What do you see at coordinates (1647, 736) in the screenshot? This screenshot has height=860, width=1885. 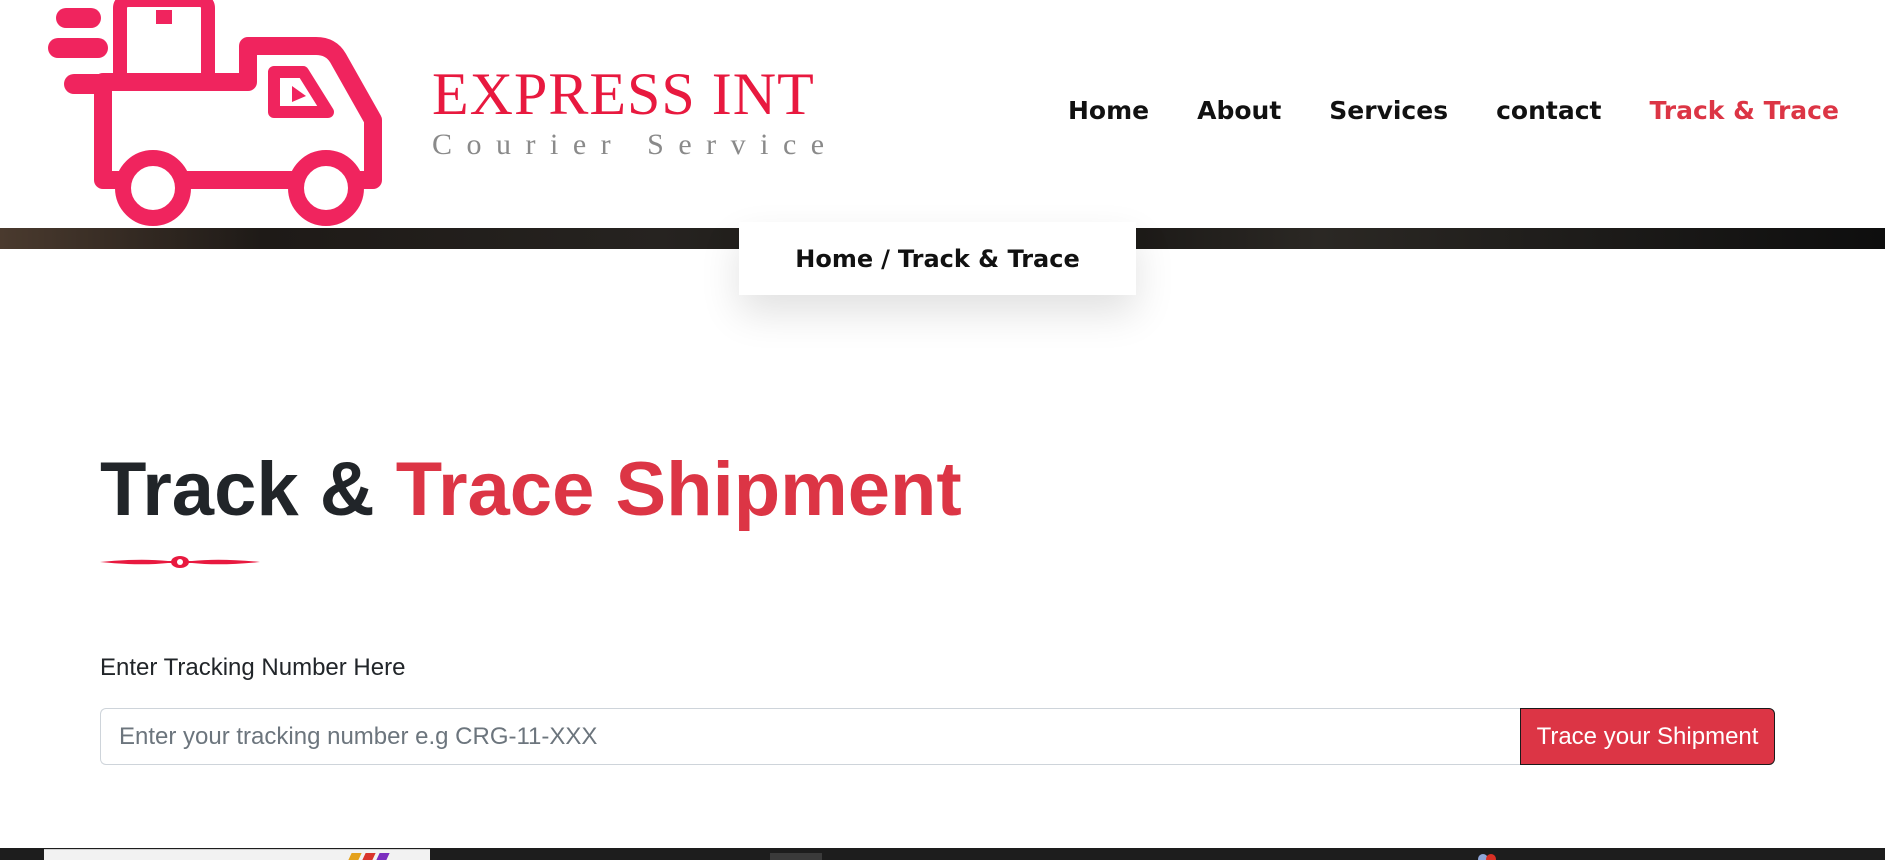 I see `trace-shipment-button: Trace your Shipment` at bounding box center [1647, 736].